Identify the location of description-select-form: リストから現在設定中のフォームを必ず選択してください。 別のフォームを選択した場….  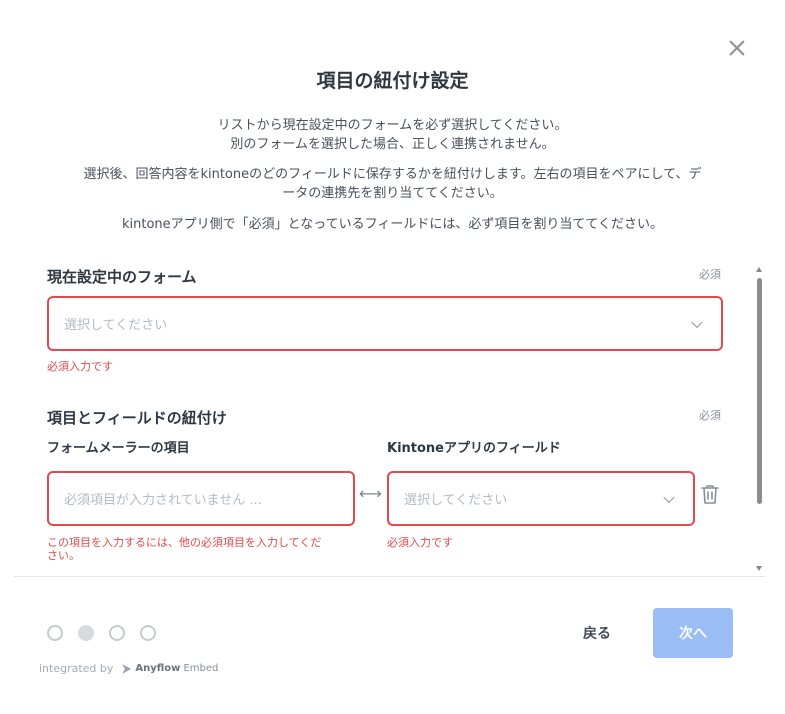
(392, 135).